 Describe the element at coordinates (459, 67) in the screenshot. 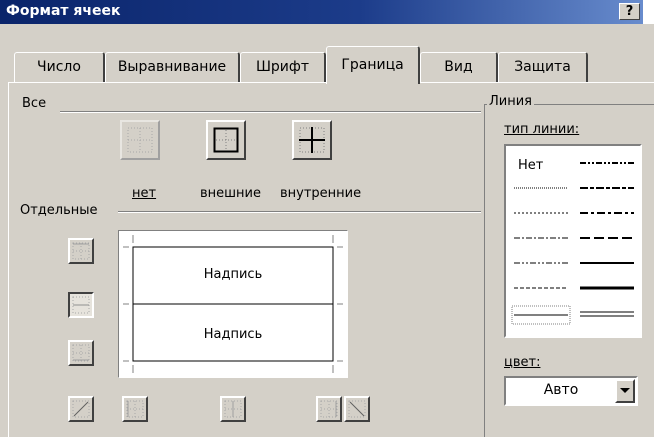

I see `tab-view: Вид` at that location.